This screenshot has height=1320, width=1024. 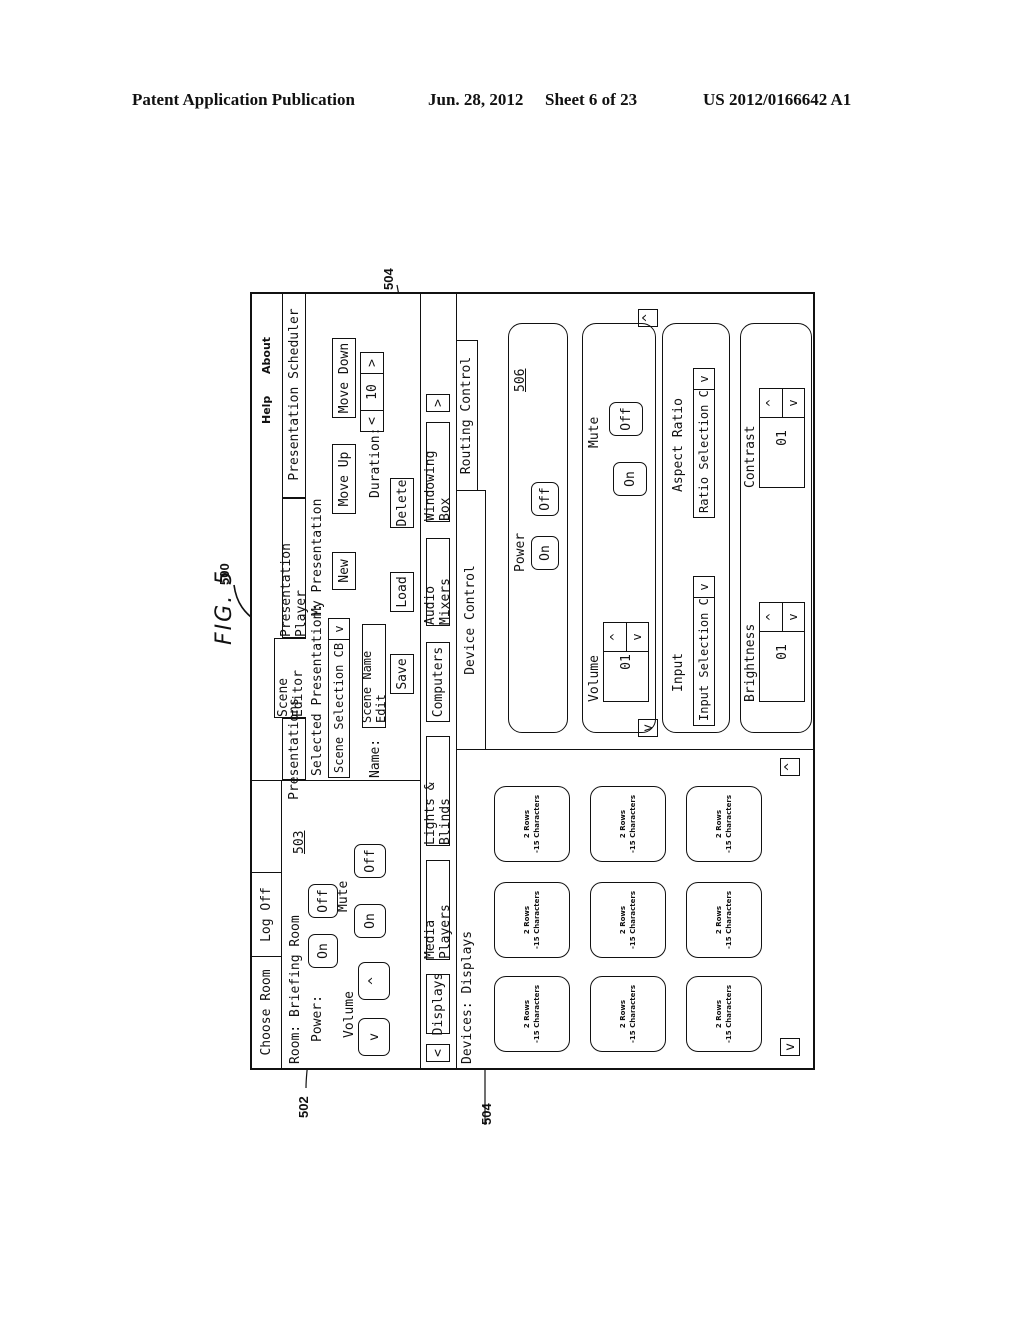 What do you see at coordinates (374, 981) in the screenshot?
I see `room-volume-up-button: ^` at bounding box center [374, 981].